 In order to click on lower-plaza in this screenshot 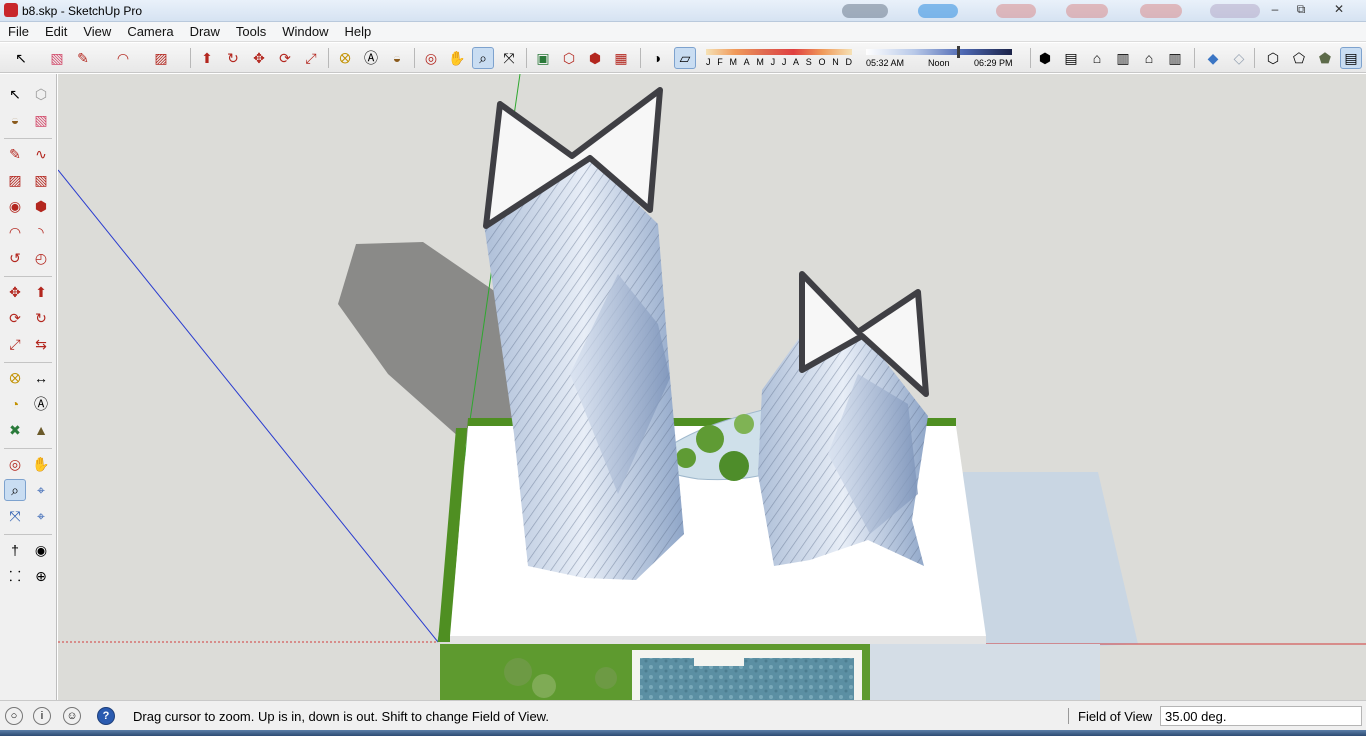, I will do `click(985, 672)`.